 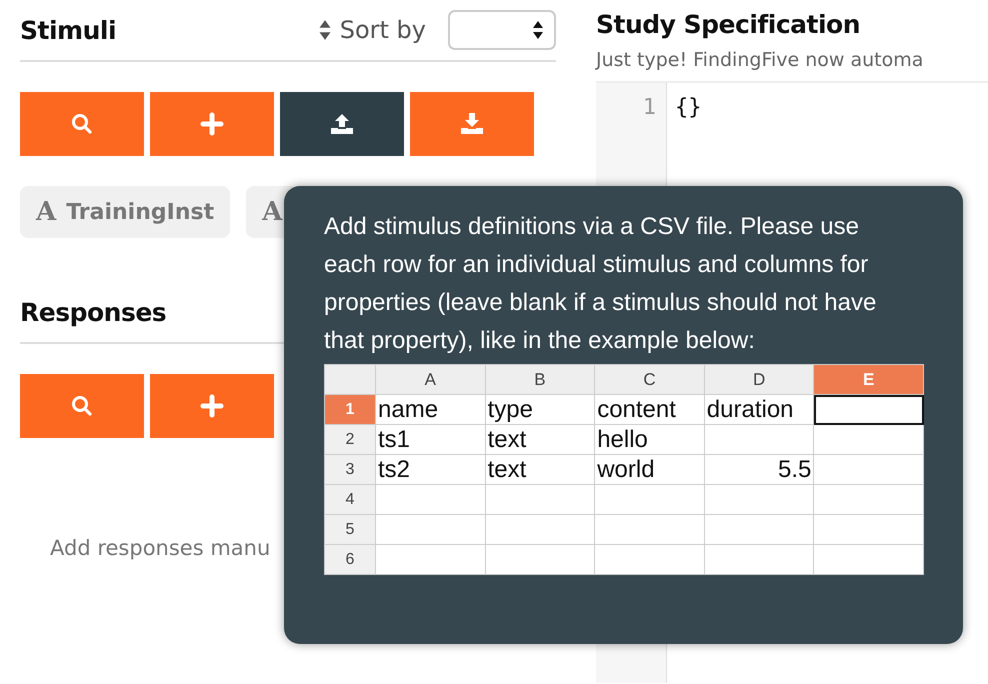 I want to click on download-button, so click(x=472, y=124).